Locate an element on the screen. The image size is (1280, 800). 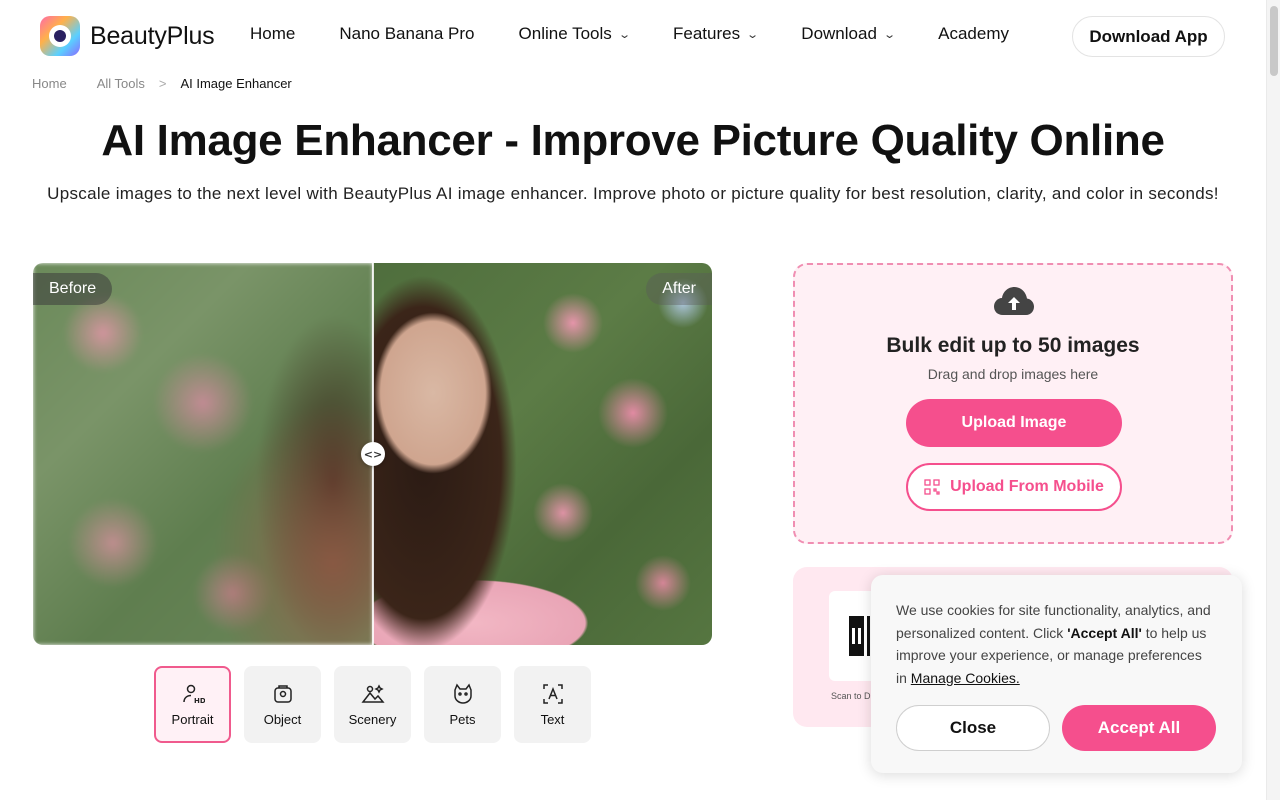
page-scrollbar is located at coordinates (1273, 400).